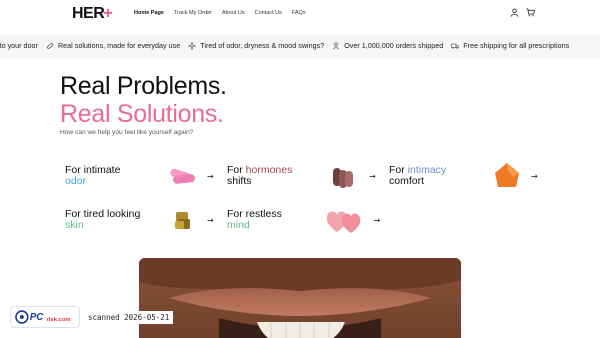 This screenshot has width=600, height=338. What do you see at coordinates (183, 220) in the screenshot?
I see `gold-gummy-icon` at bounding box center [183, 220].